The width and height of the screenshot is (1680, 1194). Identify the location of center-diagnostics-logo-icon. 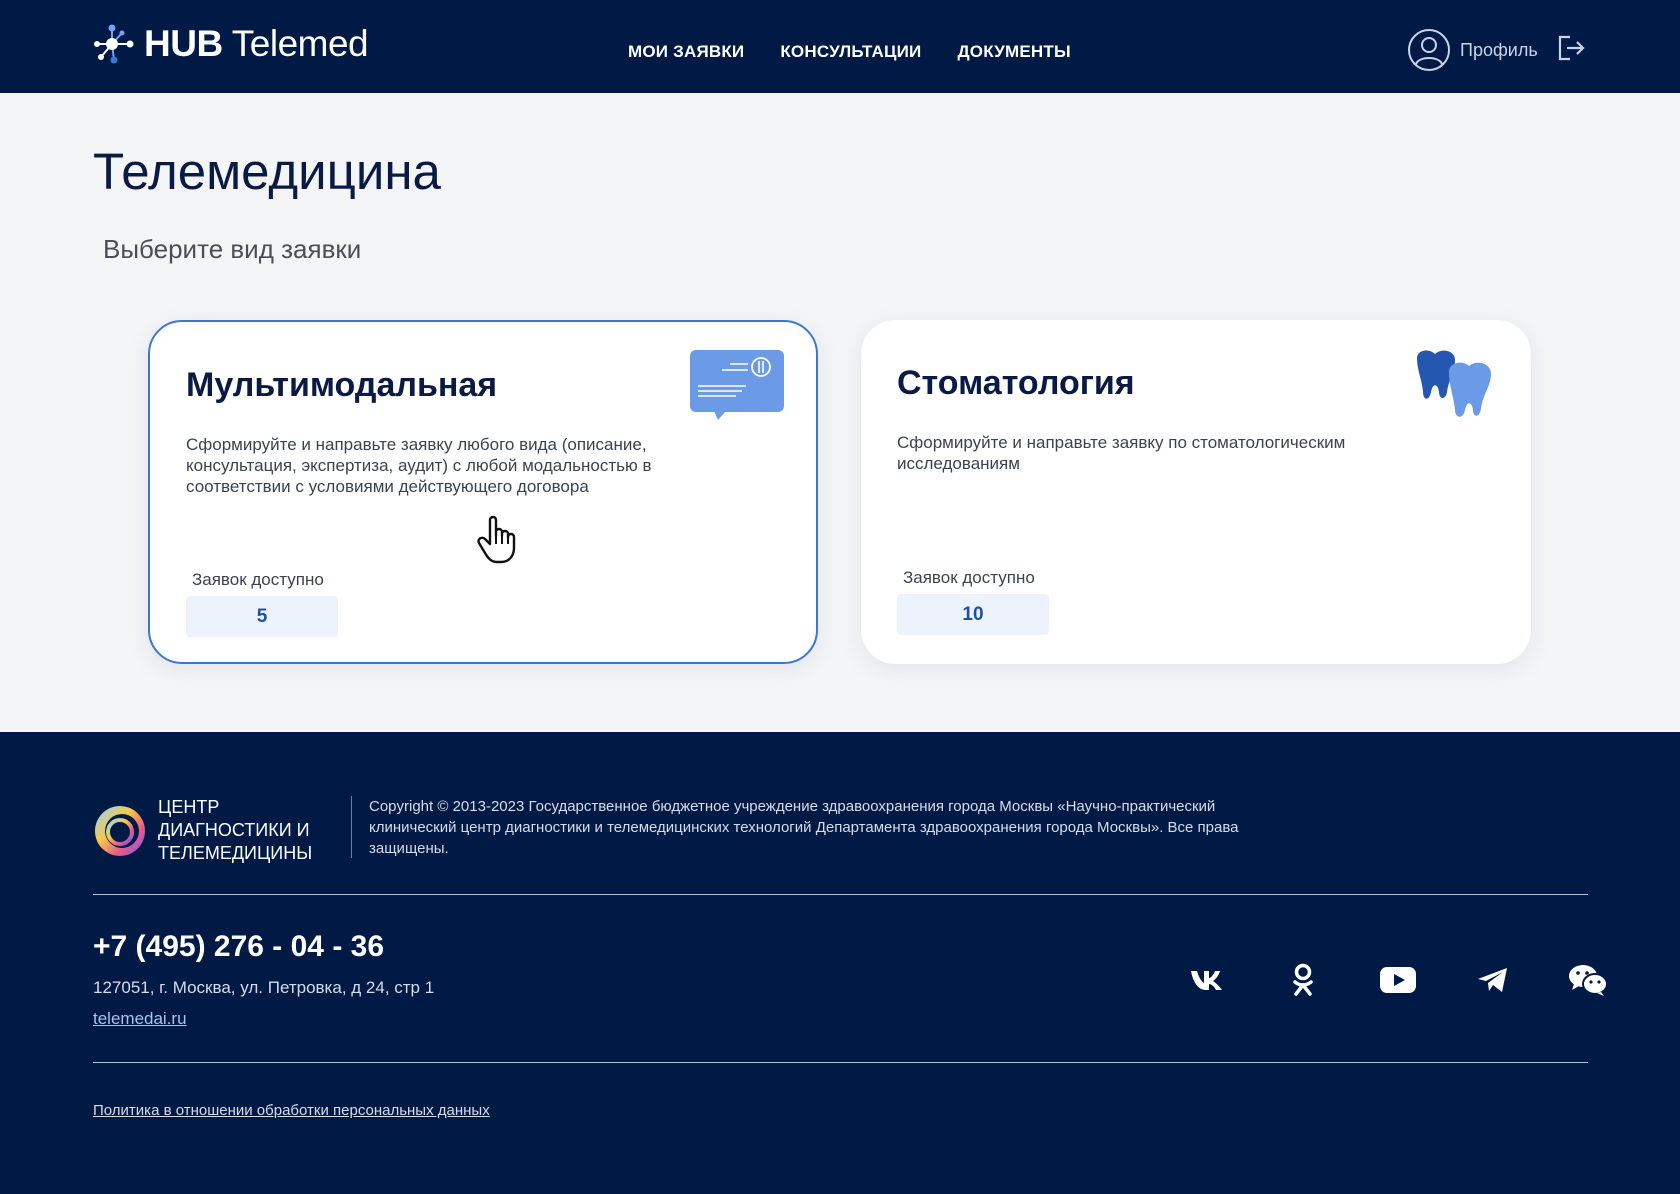
(120, 830).